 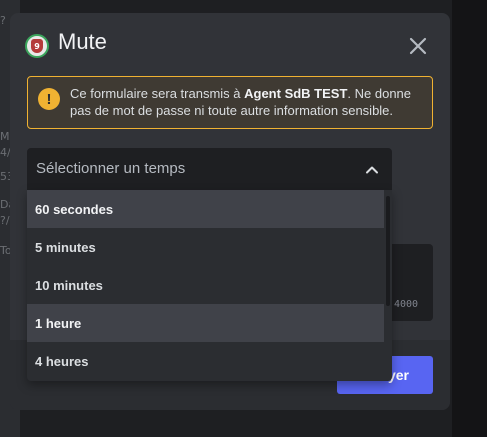 I want to click on bot-avatar-icon: 9, so click(x=37, y=46).